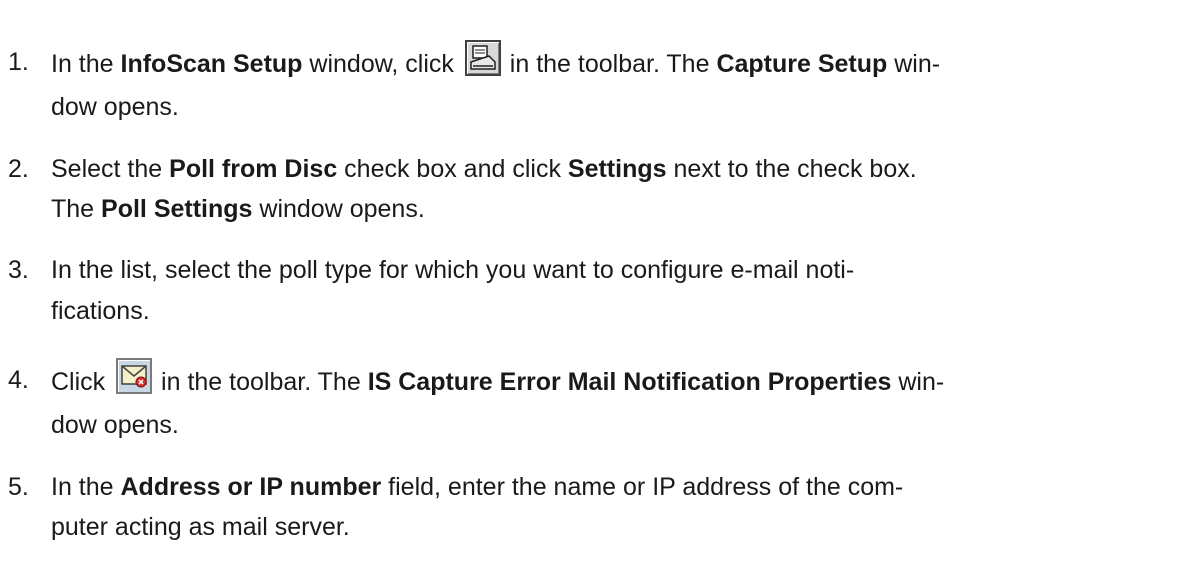 The height and width of the screenshot is (574, 1181). I want to click on scanner-toolbar-icon, so click(482, 58).